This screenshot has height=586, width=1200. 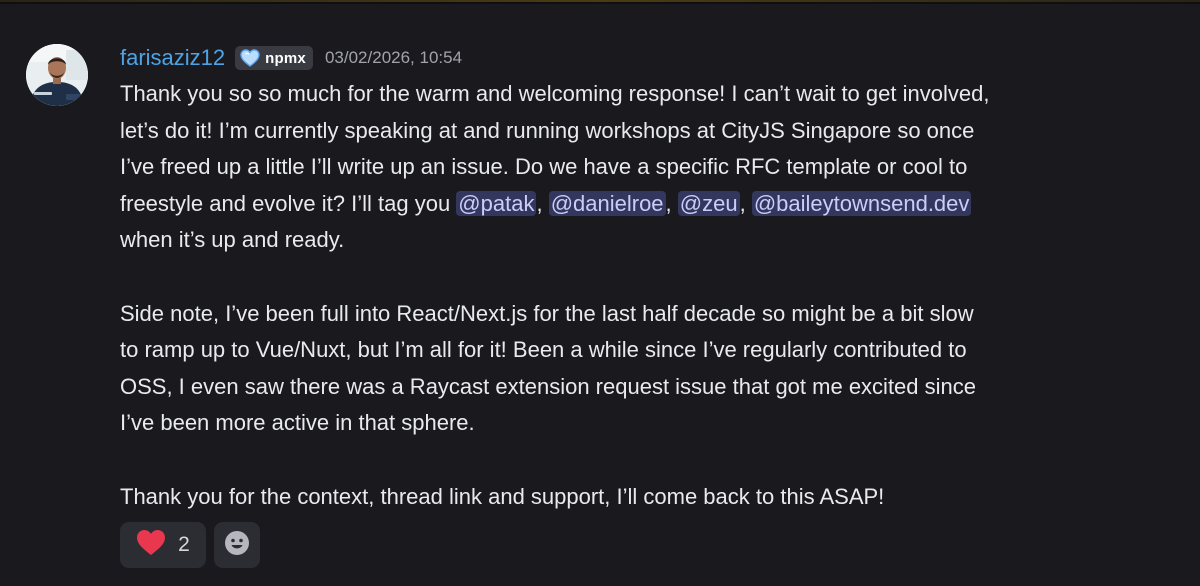 I want to click on mention-zeu: @zeu, so click(x=708, y=203).